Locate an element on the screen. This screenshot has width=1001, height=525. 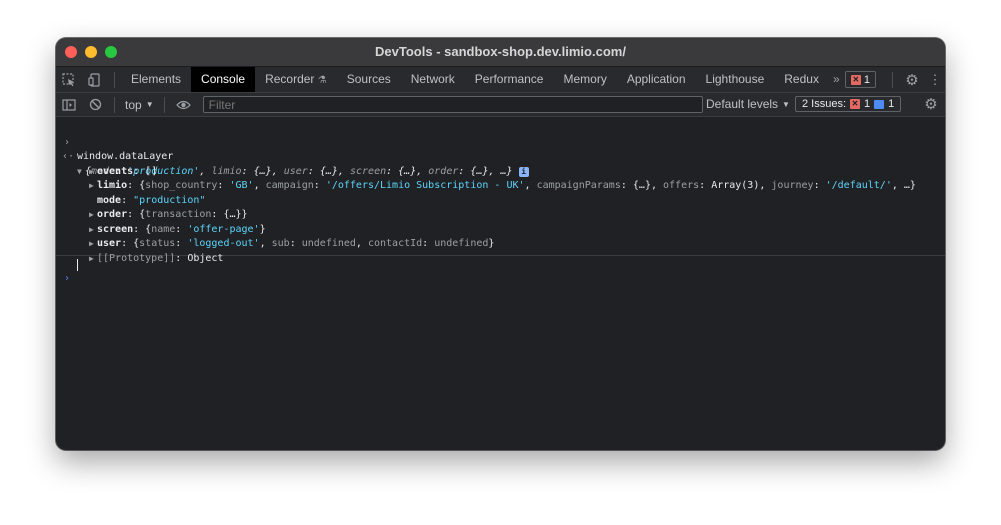
console-input-line: › window.dataLayer is located at coordinates (500, 142).